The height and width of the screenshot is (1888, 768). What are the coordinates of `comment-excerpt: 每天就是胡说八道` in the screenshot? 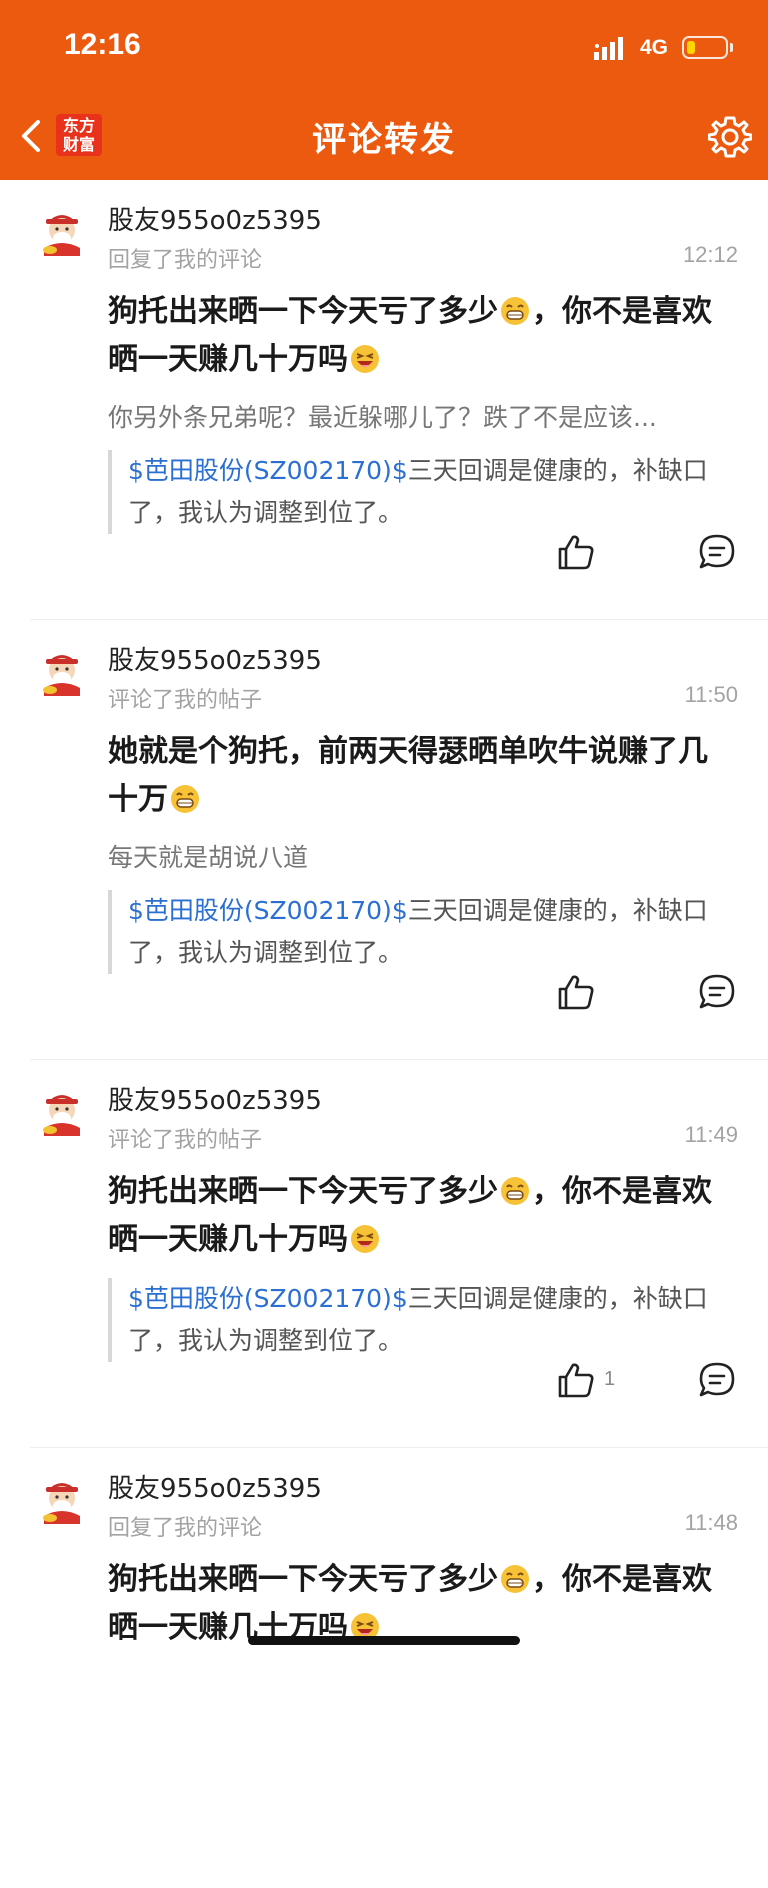 It's located at (413, 856).